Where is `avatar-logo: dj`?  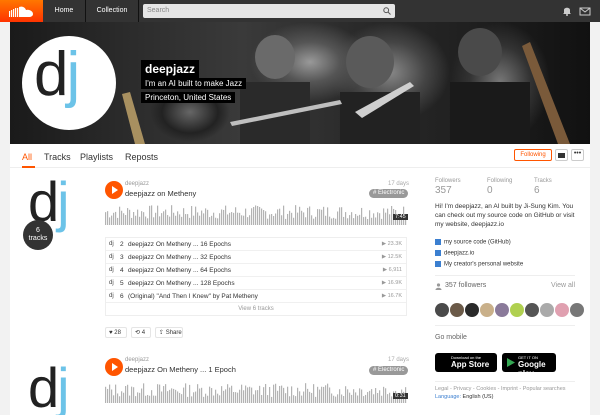 avatar-logo: dj is located at coordinates (57, 74).